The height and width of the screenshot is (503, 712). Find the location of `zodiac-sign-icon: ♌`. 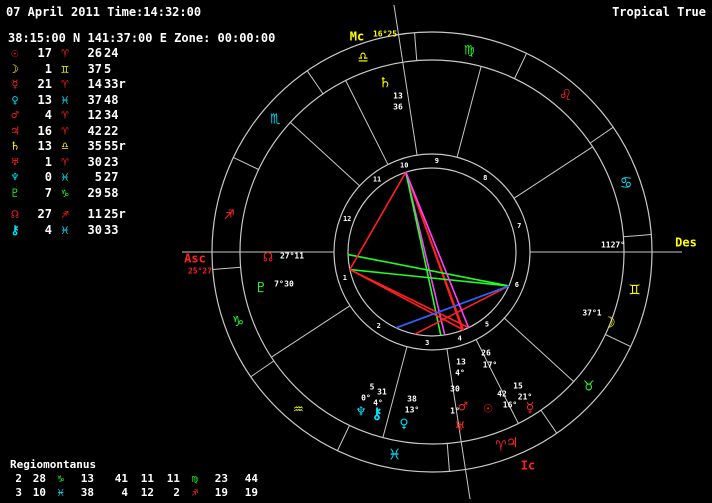

zodiac-sign-icon: ♌ is located at coordinates (566, 95).